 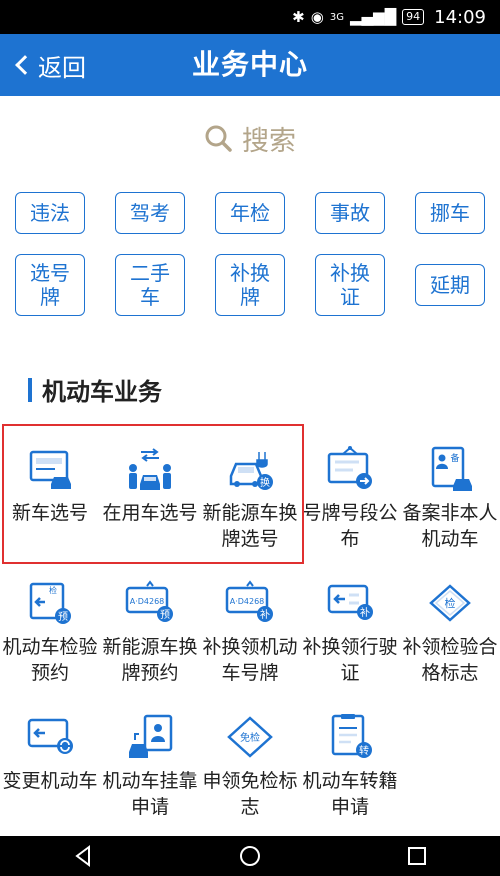 I want to click on section-title: 机动车业务, so click(x=102, y=392).